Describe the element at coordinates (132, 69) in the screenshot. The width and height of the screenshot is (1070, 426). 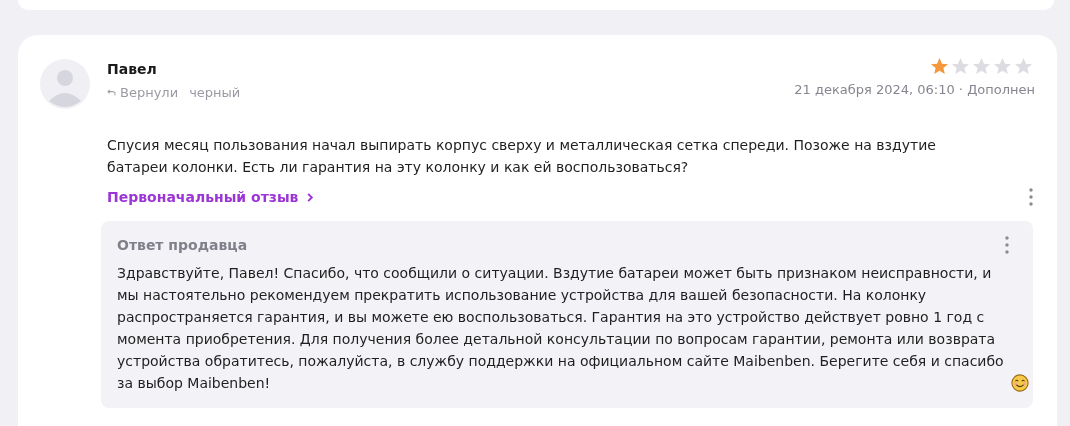
I see `author-name: Павел` at that location.